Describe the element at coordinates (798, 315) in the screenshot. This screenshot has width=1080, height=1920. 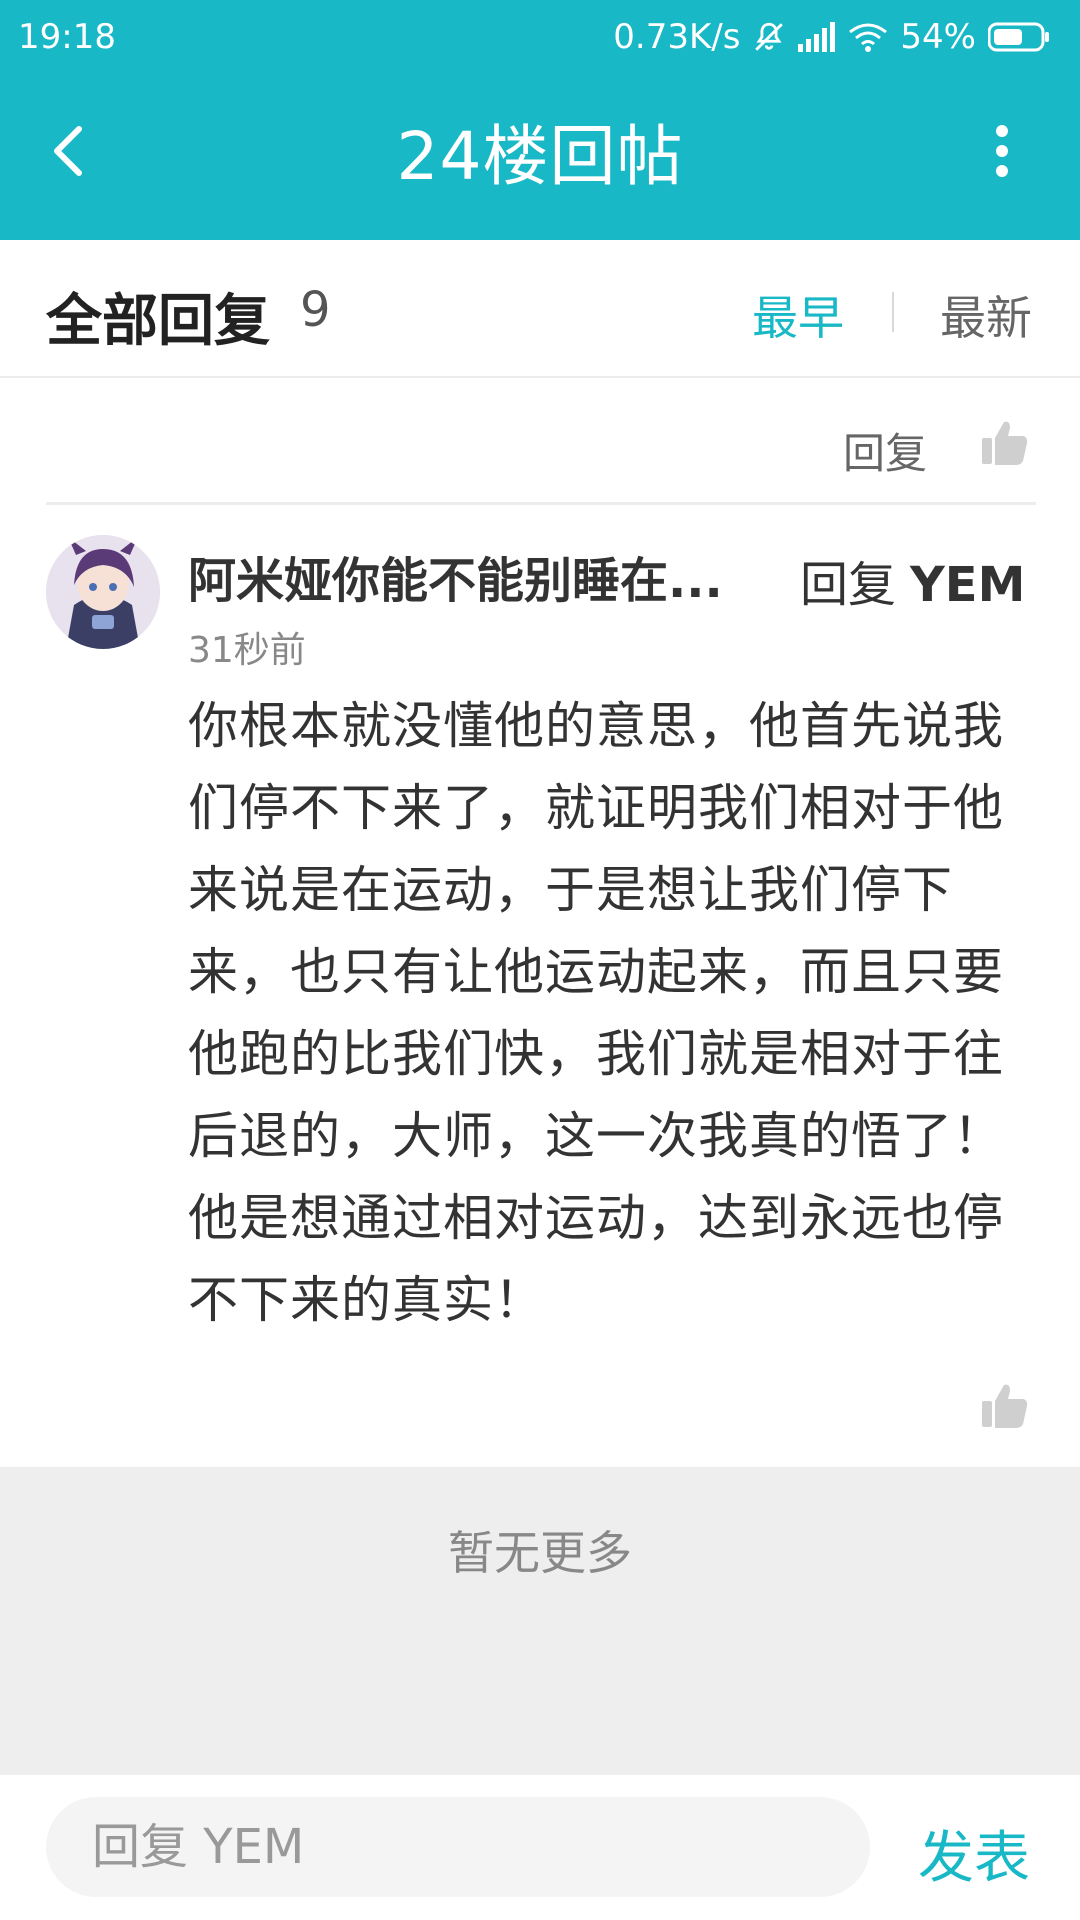
I see `sort-earliest-tab: 最早` at that location.